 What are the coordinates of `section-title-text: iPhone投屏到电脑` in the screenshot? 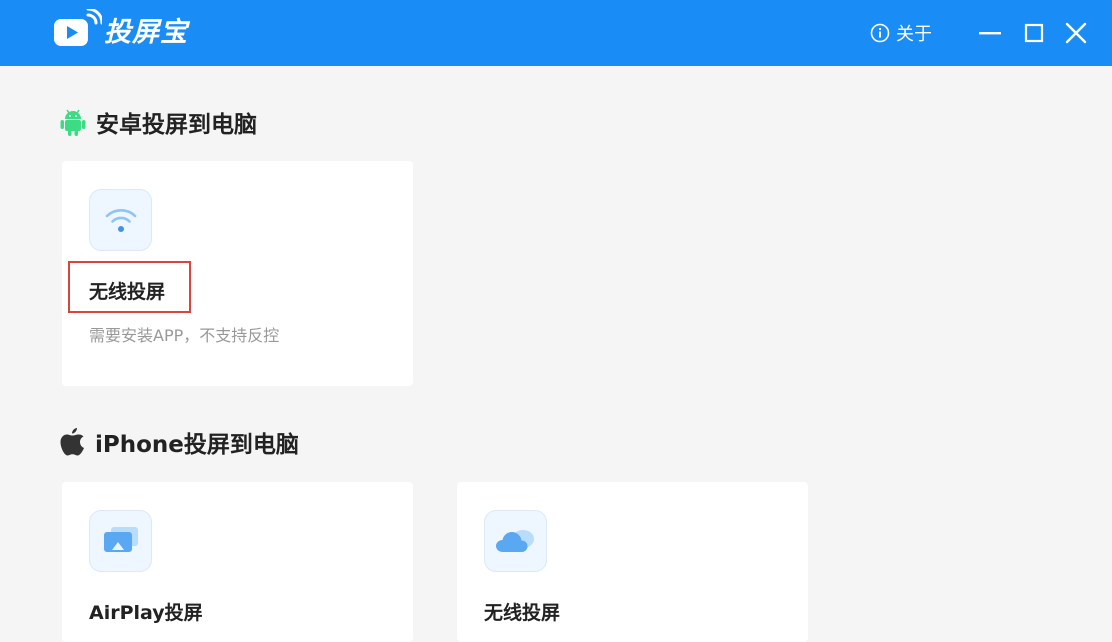 It's located at (197, 445).